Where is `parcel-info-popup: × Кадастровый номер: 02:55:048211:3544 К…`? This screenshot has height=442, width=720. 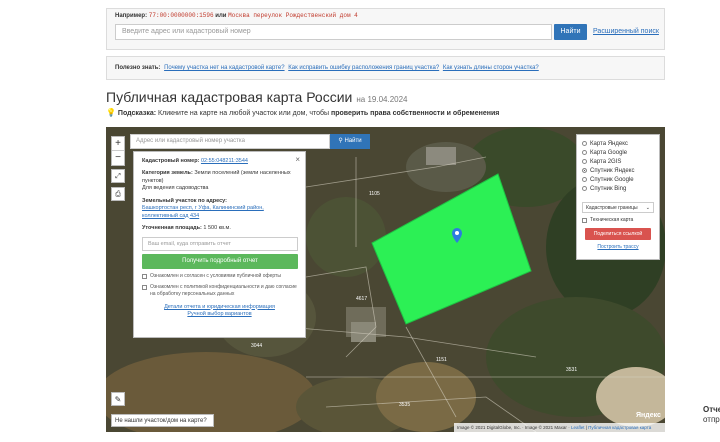 parcel-info-popup: × Кадастровый номер: 02:55:048211:3544 К… is located at coordinates (219, 244).